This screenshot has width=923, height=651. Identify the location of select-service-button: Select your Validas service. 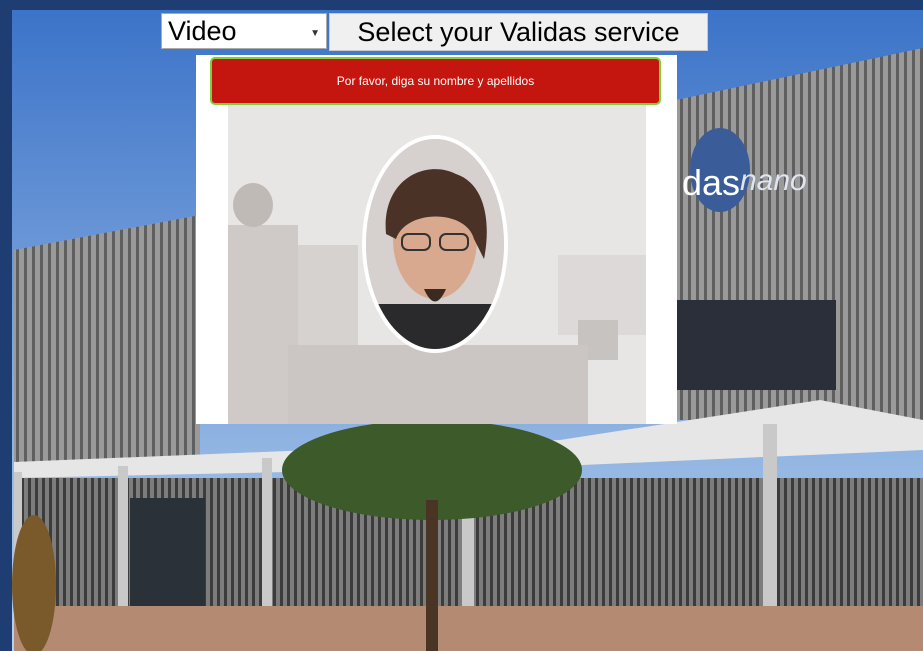
(518, 32).